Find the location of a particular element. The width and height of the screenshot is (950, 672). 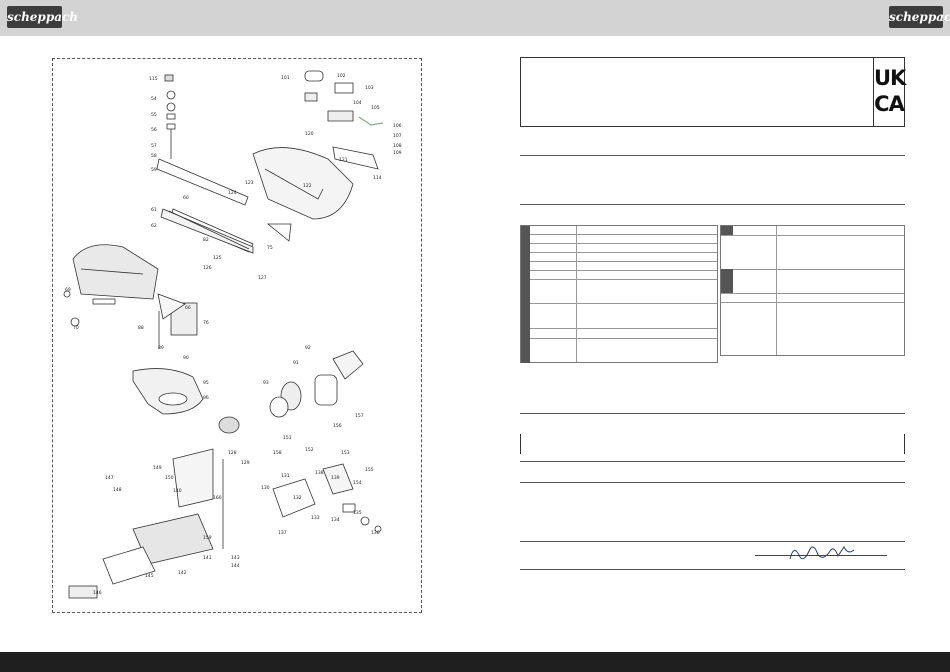

svg-text: 55 is located at coordinates (154, 115).